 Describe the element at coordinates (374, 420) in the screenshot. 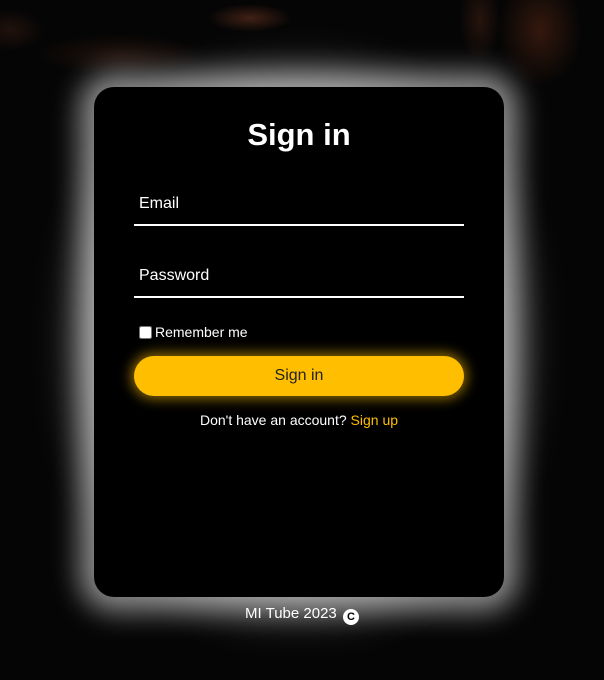

I see `sign-up-link: Sign up` at that location.